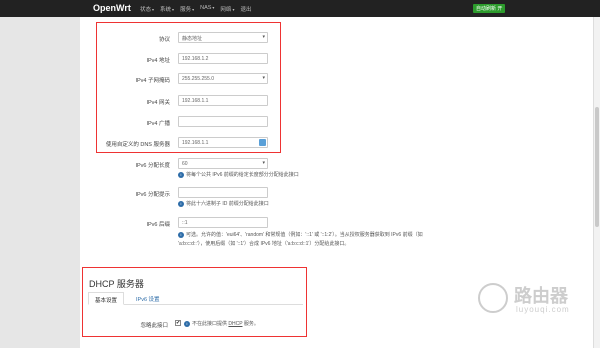 The width and height of the screenshot is (600, 348). I want to click on ipv6-hint-row: IPv6 分配提示, so click(186, 193).